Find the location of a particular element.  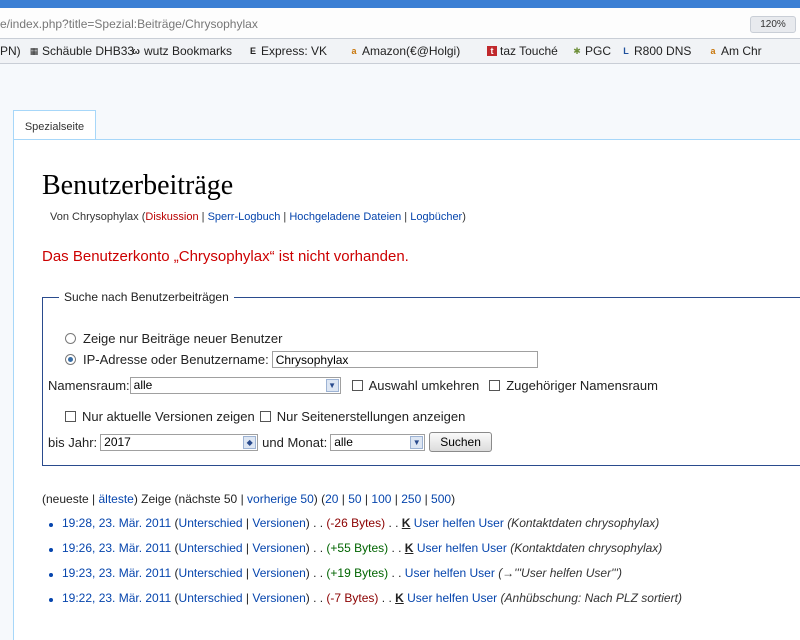

bookmark-pgc: ✱ PGC is located at coordinates (591, 51).